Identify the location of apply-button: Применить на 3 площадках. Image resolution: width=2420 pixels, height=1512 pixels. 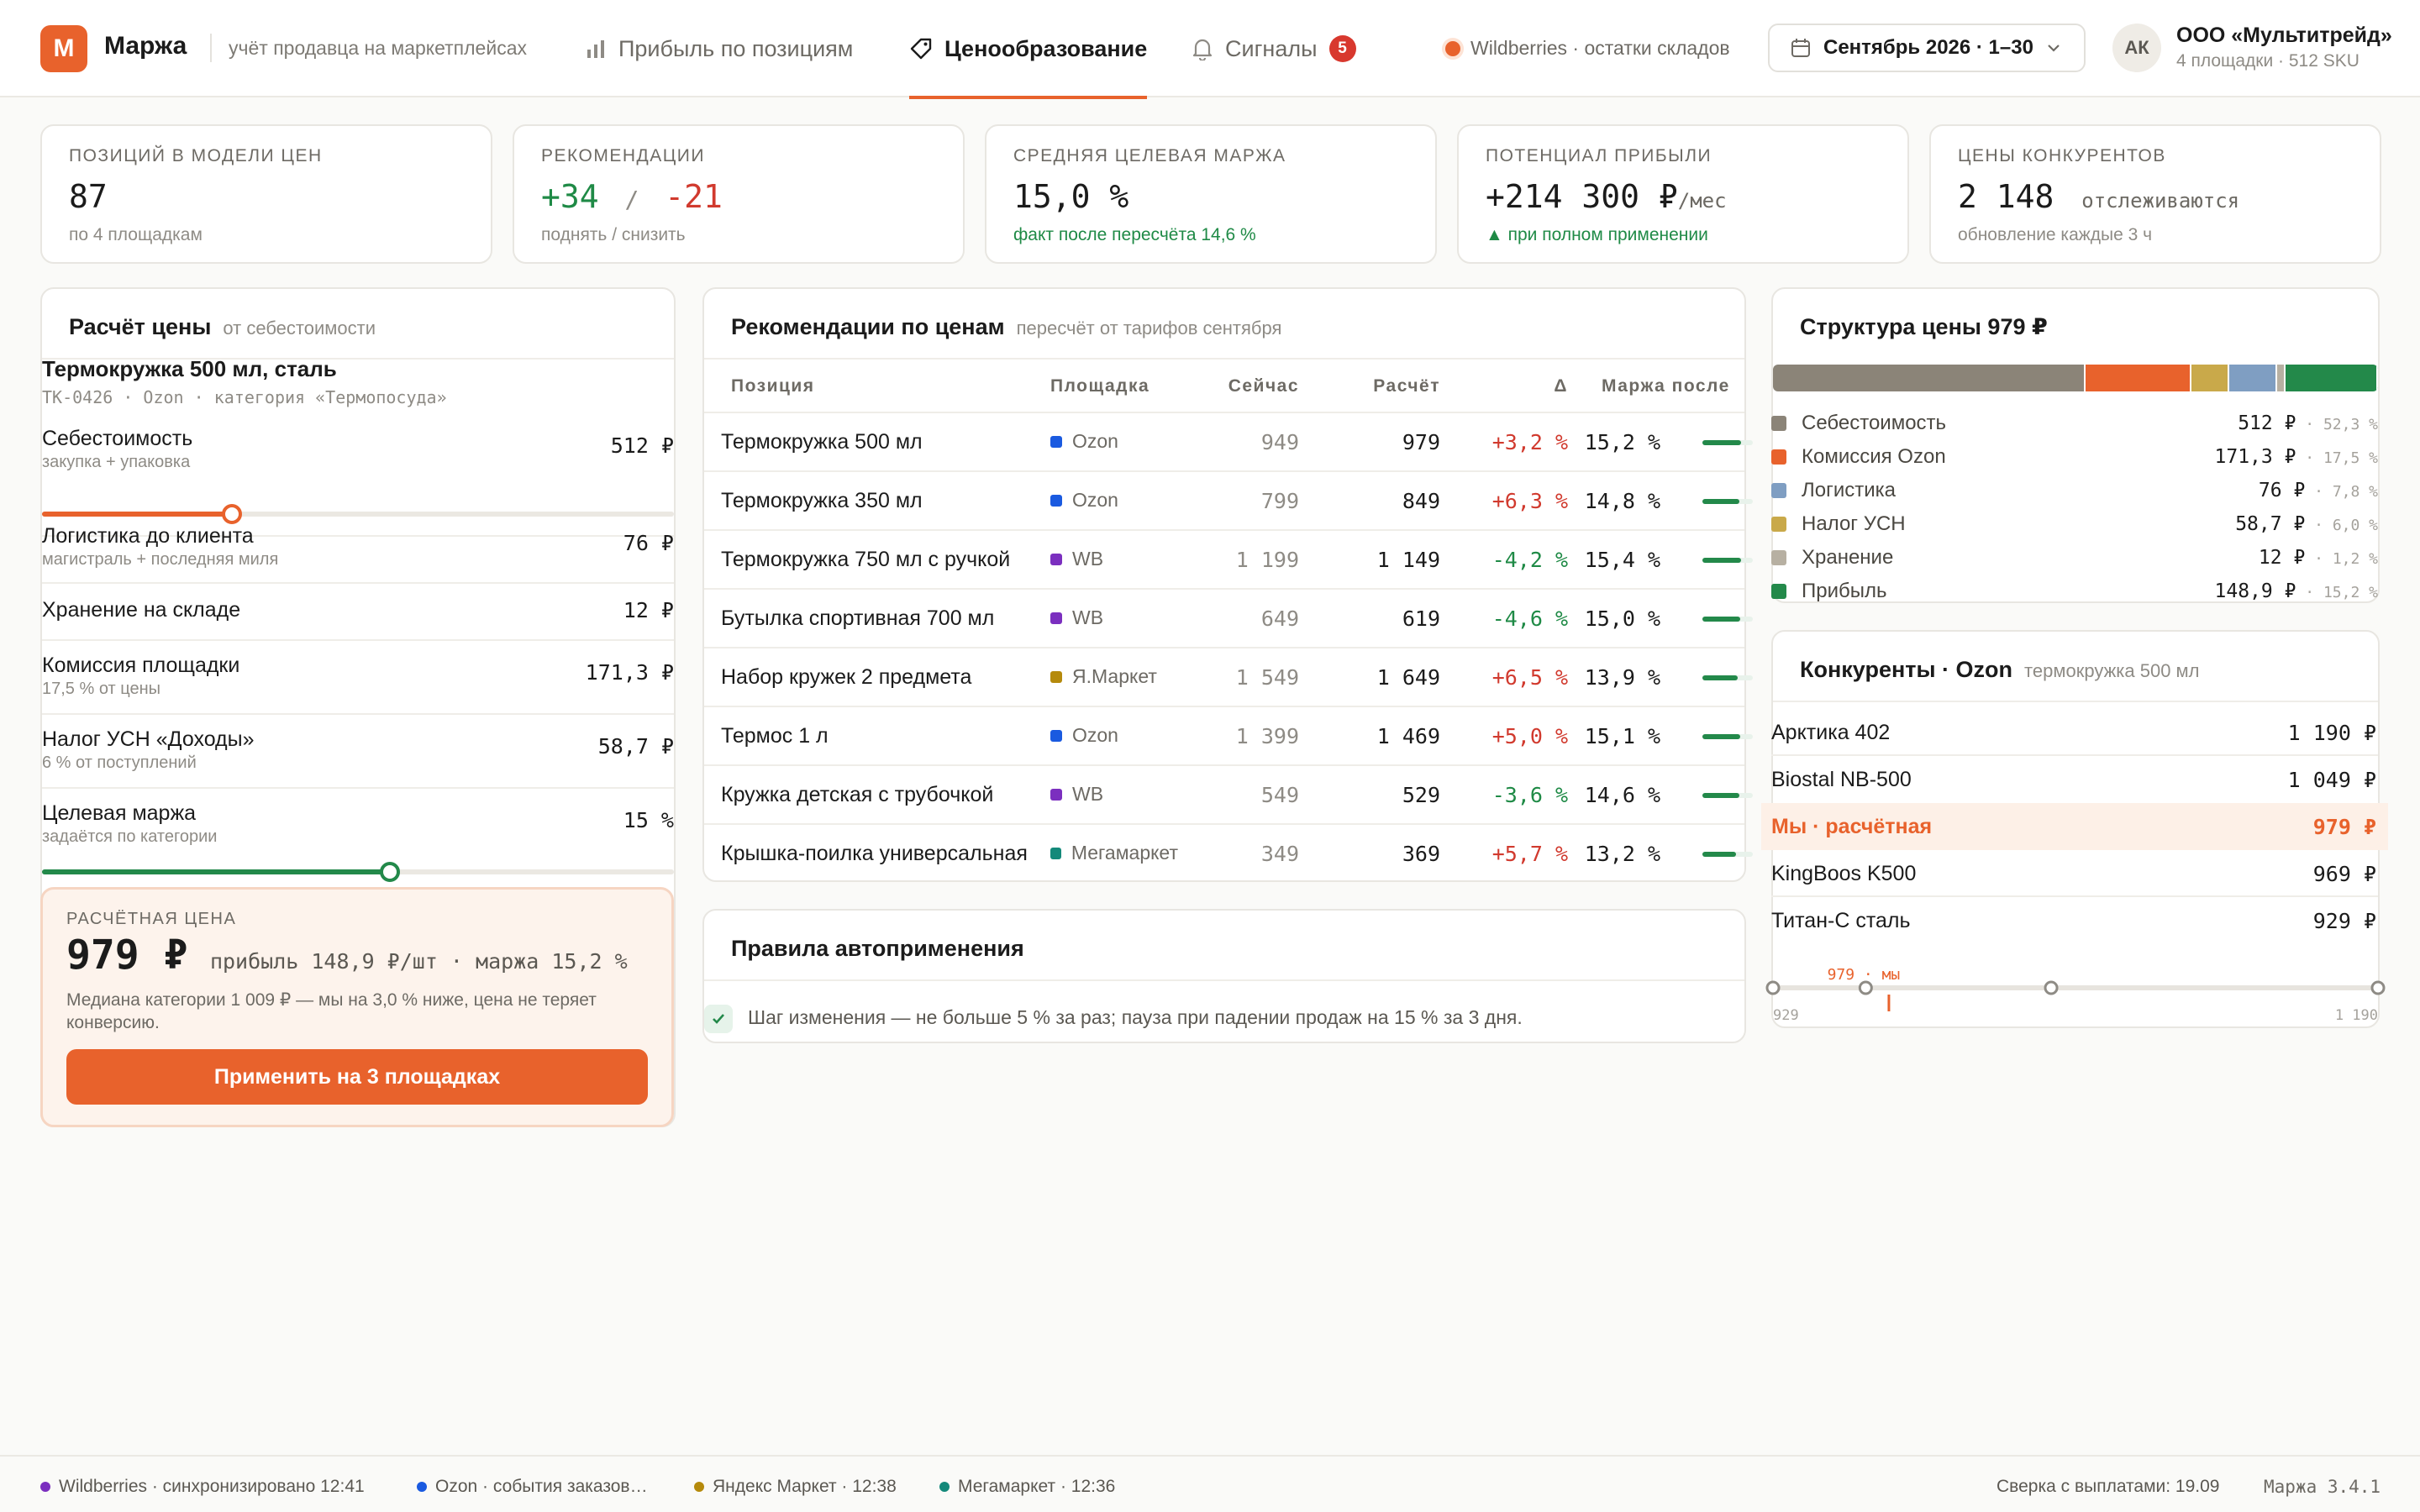
(357, 1077).